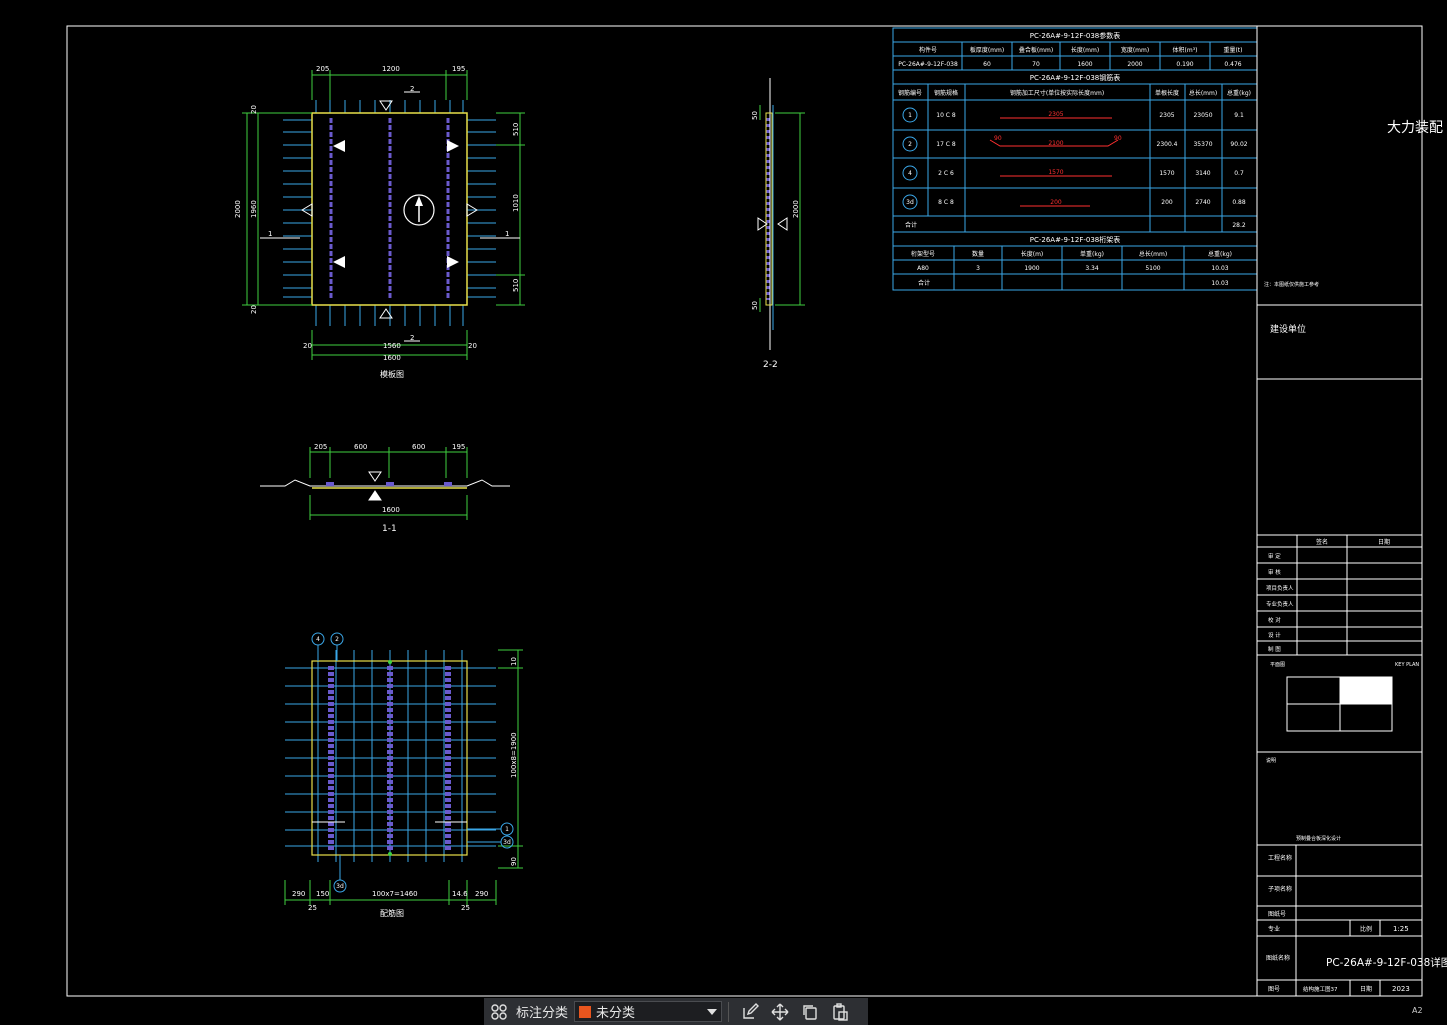  I want to click on t3-h4: 总长(mm), so click(1153, 254).